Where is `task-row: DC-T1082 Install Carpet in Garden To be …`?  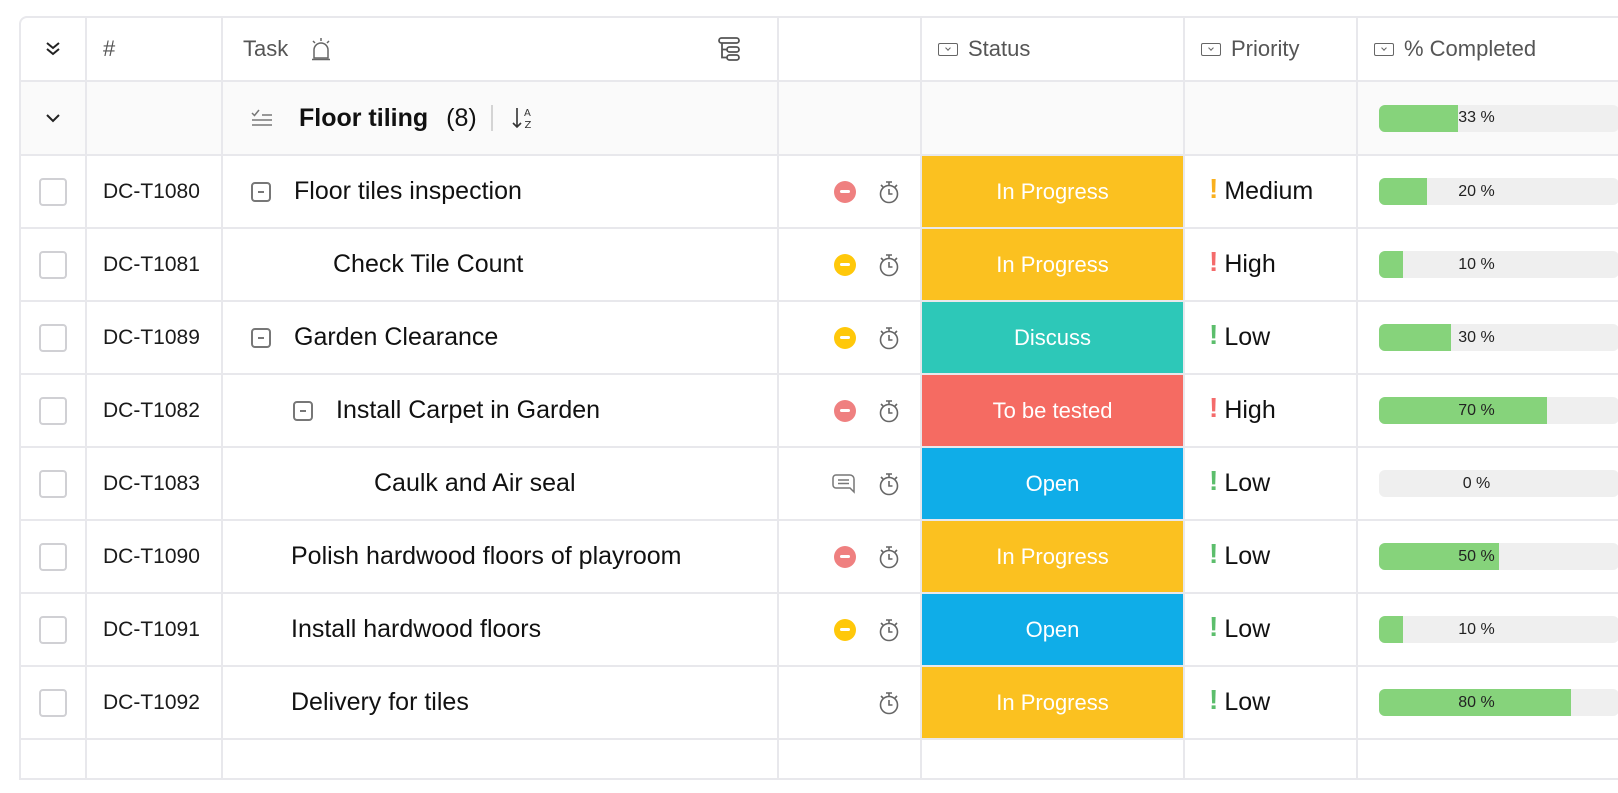
task-row: DC-T1082 Install Carpet in Garden To be … is located at coordinates (819, 411).